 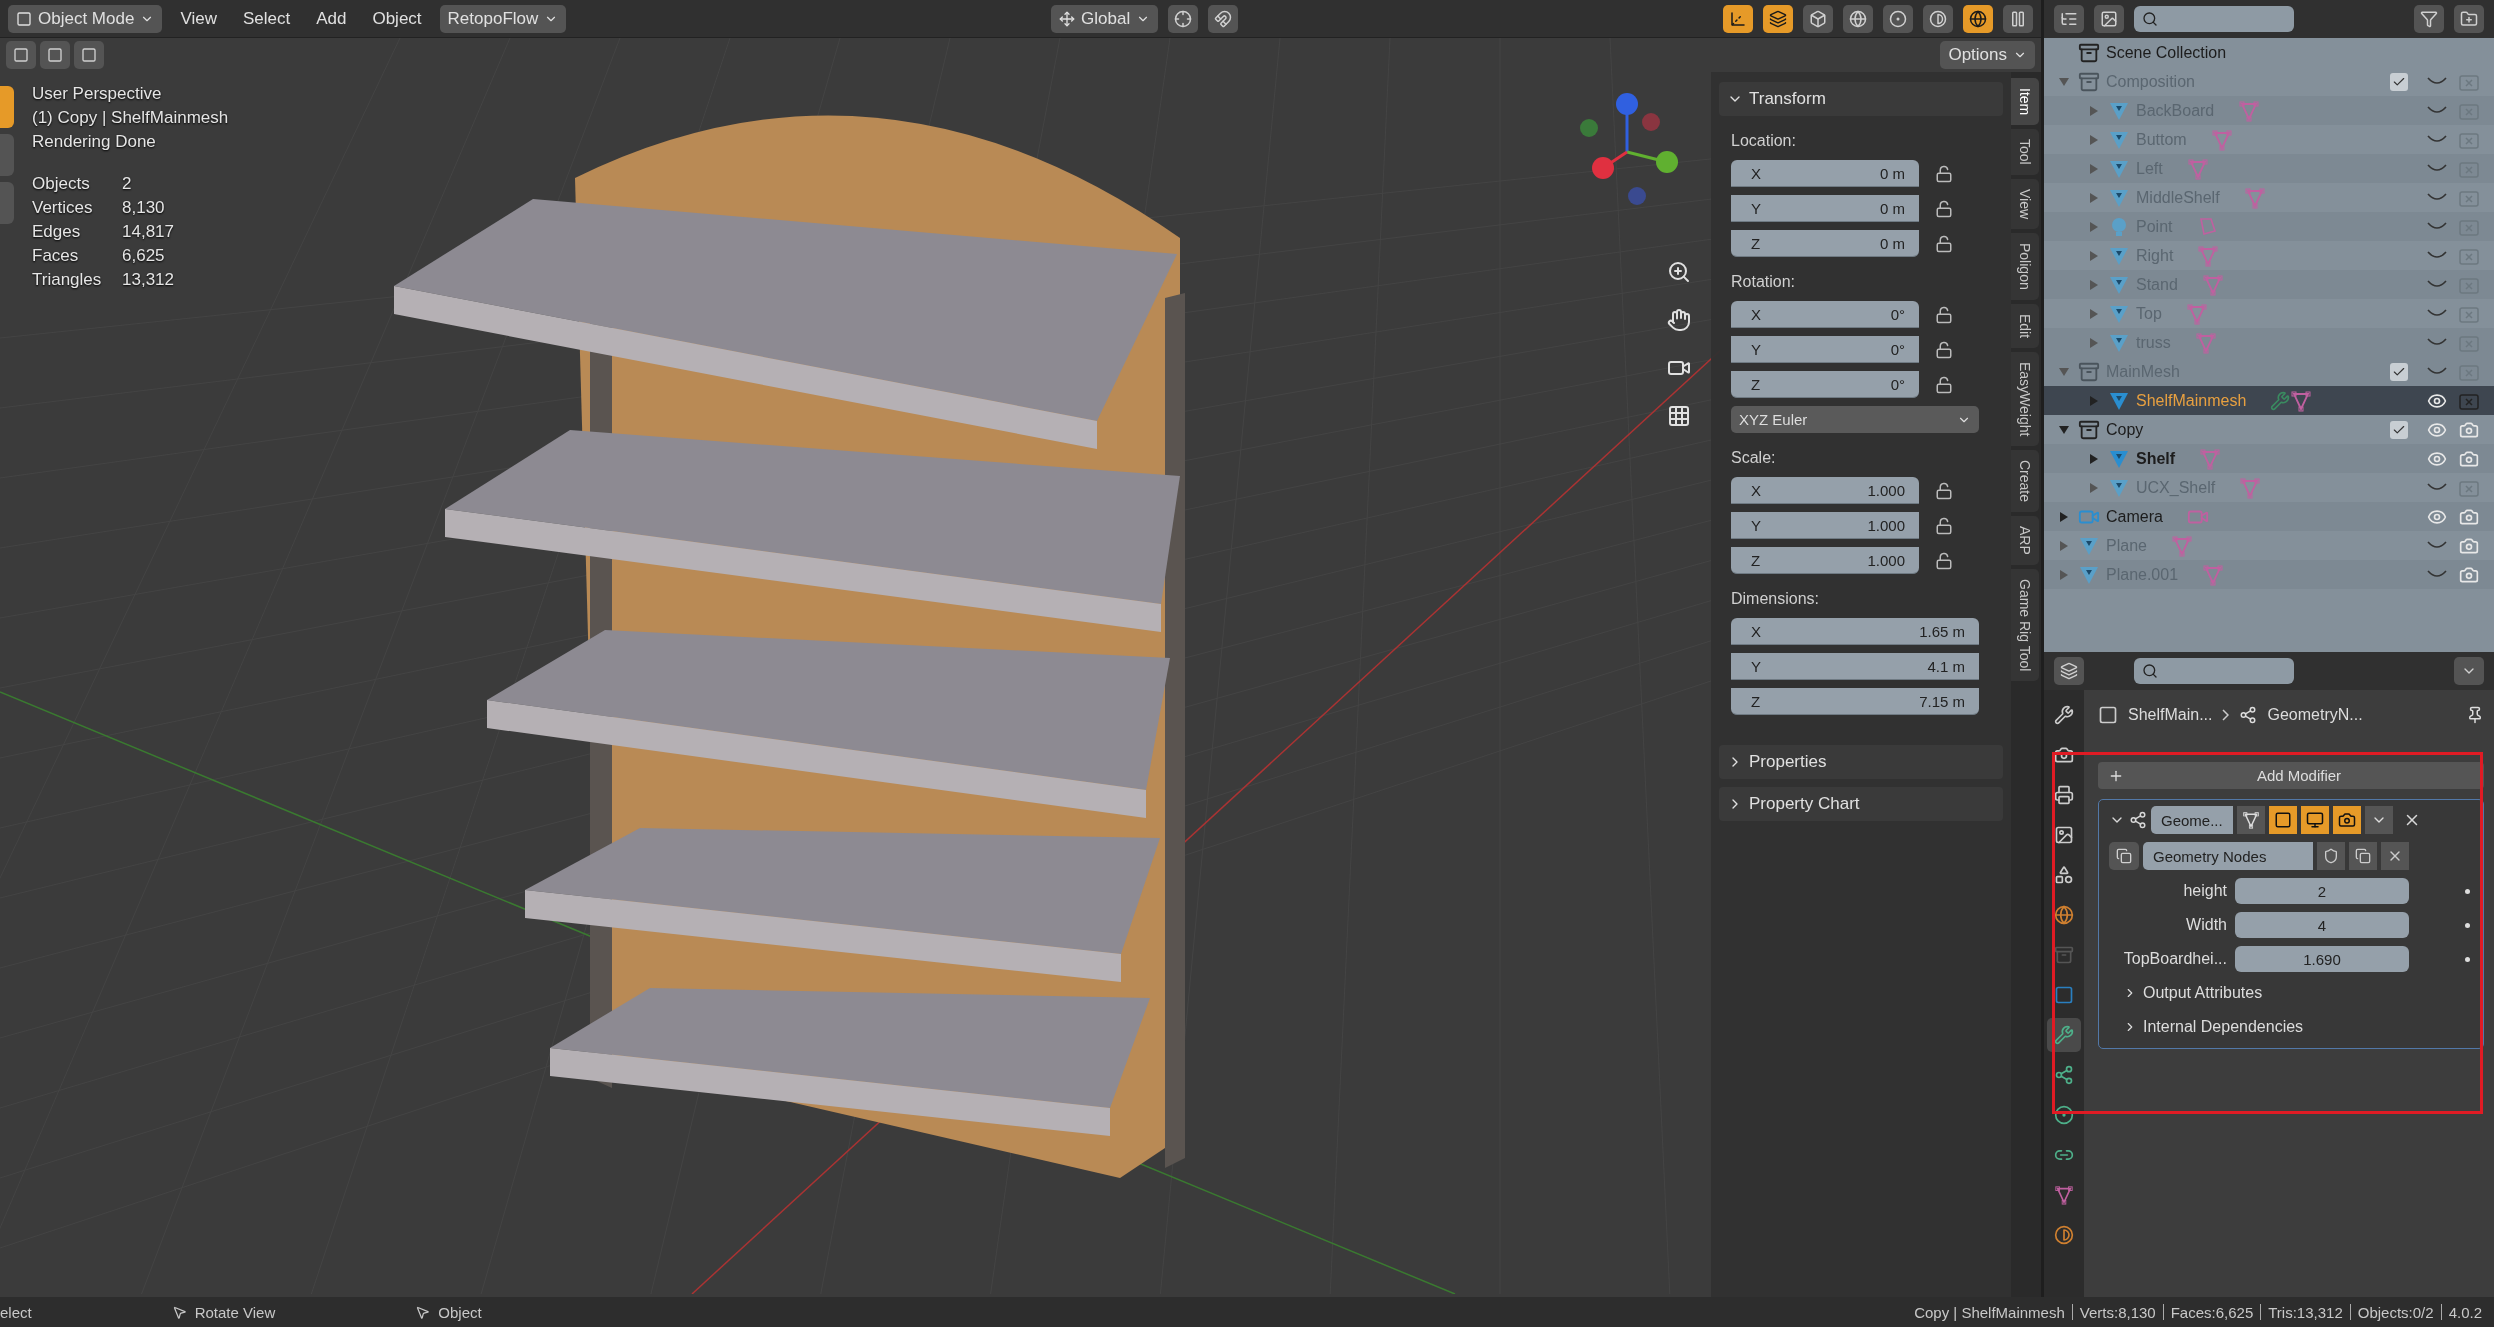 What do you see at coordinates (1855, 631) in the screenshot?
I see `number-field: X 1.65 m` at bounding box center [1855, 631].